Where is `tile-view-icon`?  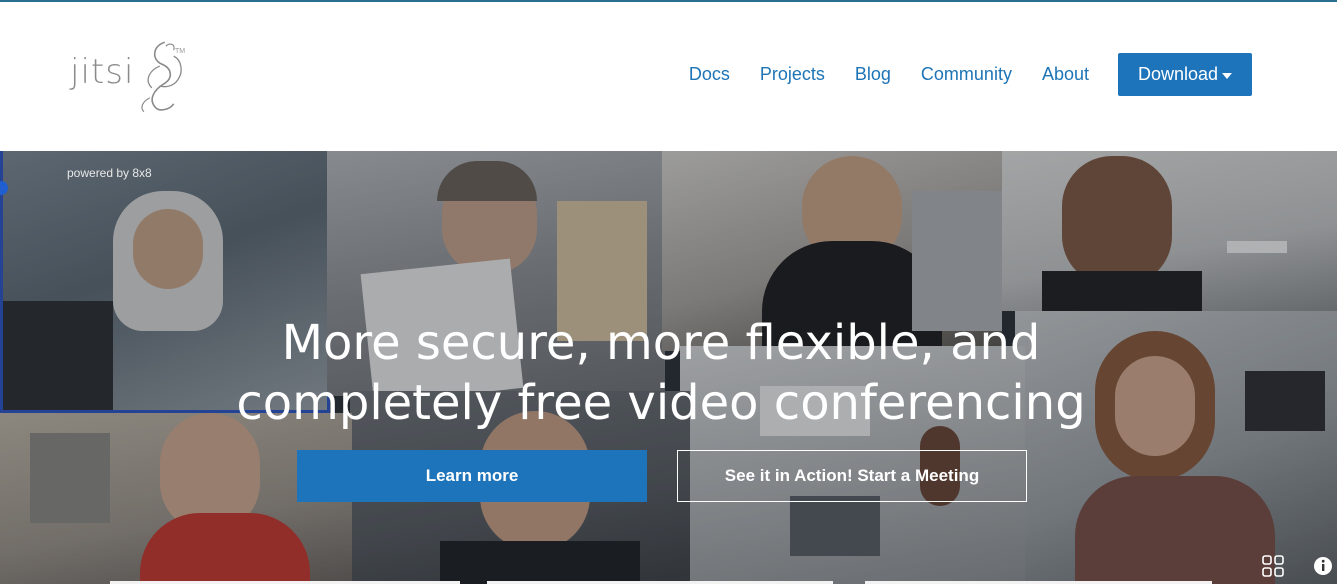 tile-view-icon is located at coordinates (1273, 566).